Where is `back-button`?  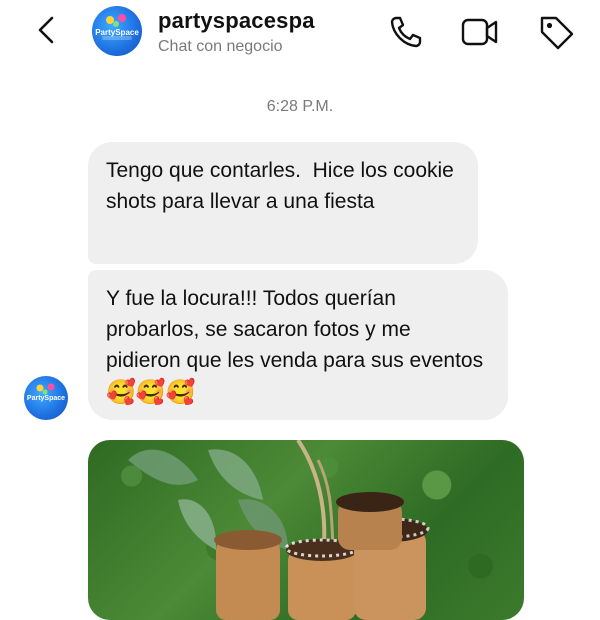 back-button is located at coordinates (48, 30).